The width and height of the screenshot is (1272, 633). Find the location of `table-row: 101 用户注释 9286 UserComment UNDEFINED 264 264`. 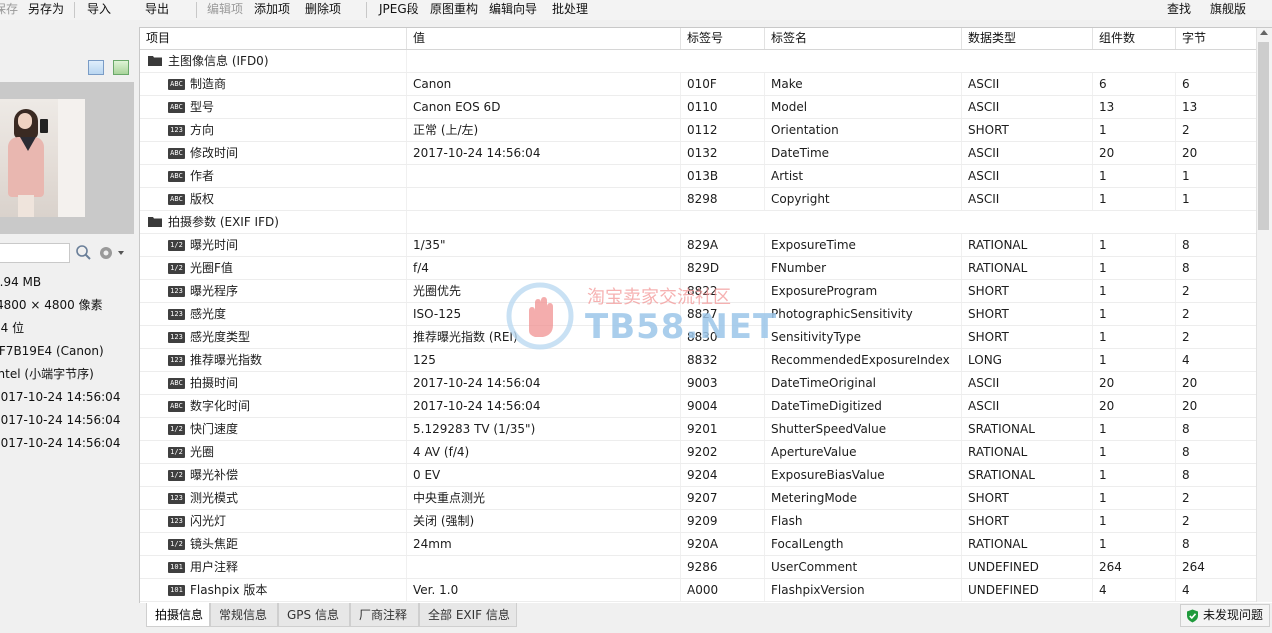

table-row: 101 用户注释 9286 UserComment UNDEFINED 264 264 is located at coordinates (700, 567).